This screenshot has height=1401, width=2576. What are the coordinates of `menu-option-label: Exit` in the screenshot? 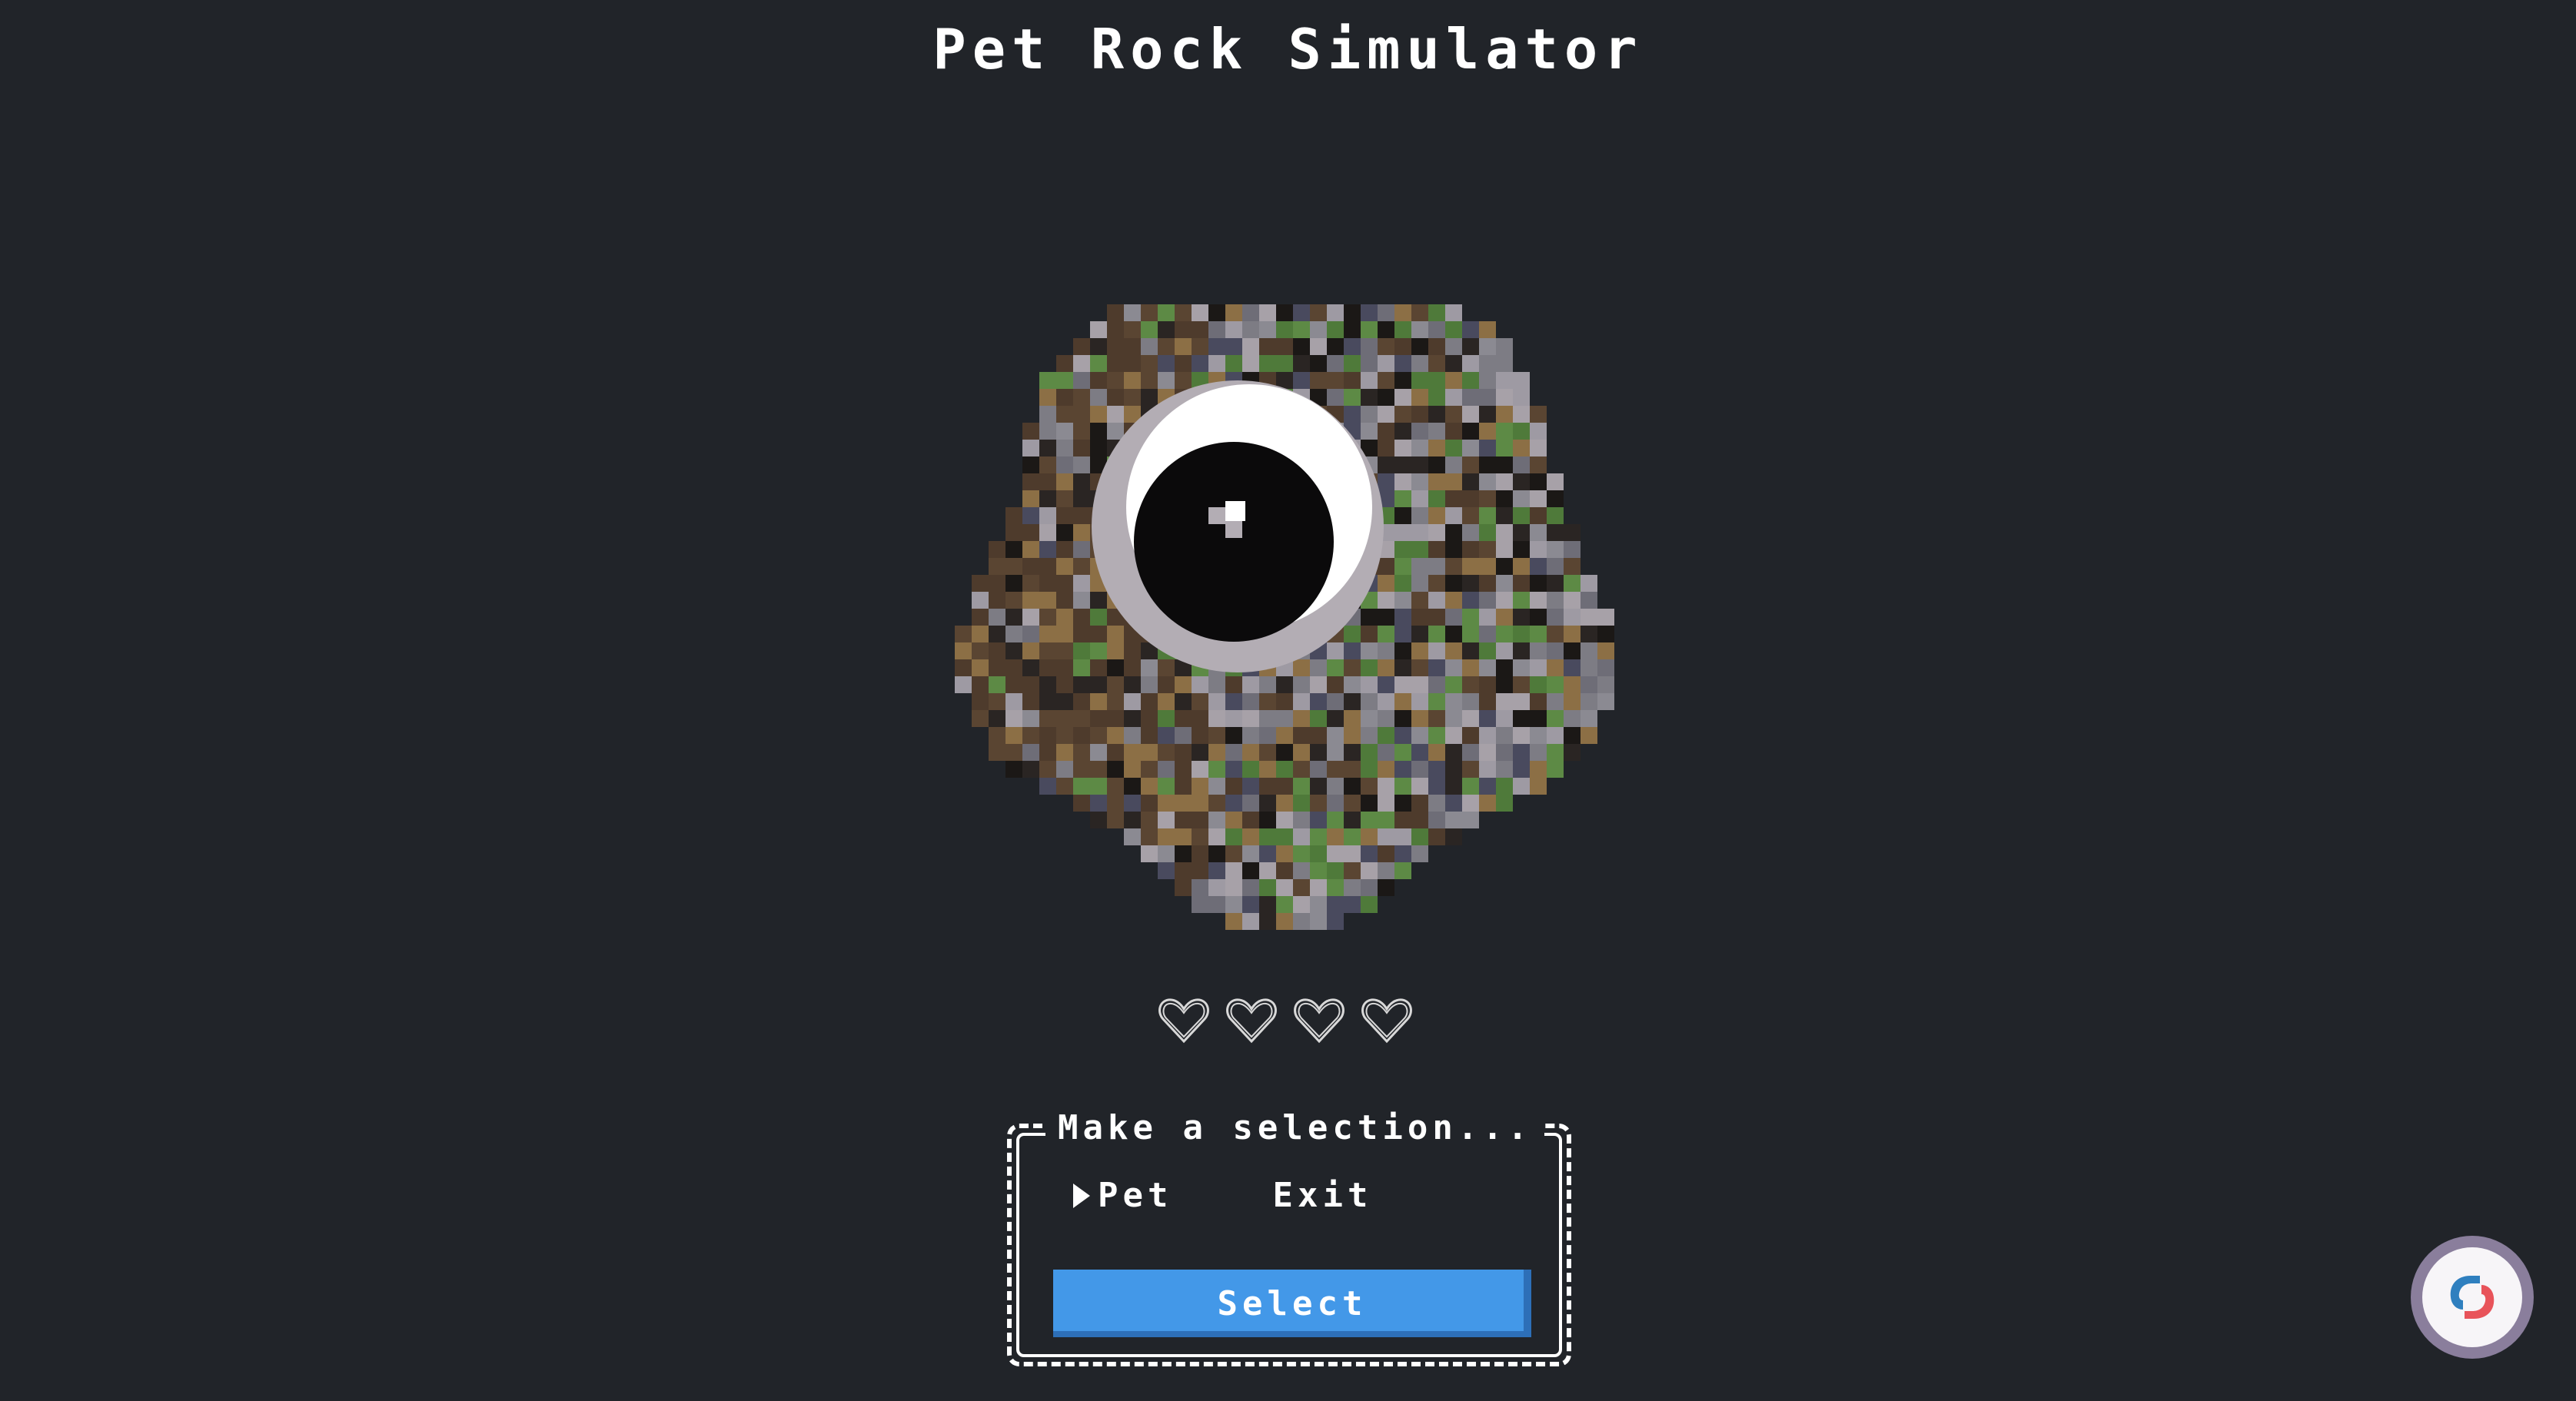 It's located at (1322, 1195).